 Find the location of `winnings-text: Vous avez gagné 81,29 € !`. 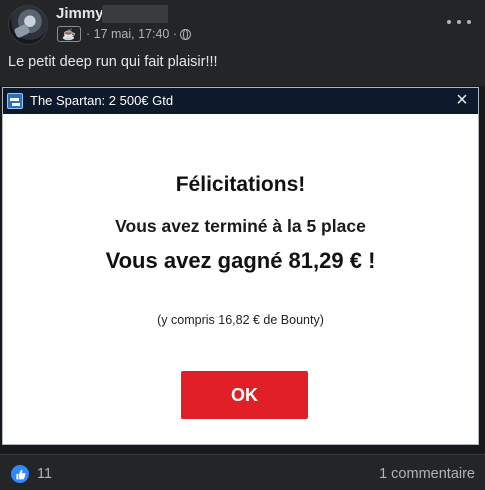

winnings-text: Vous avez gagné 81,29 € ! is located at coordinates (240, 260).